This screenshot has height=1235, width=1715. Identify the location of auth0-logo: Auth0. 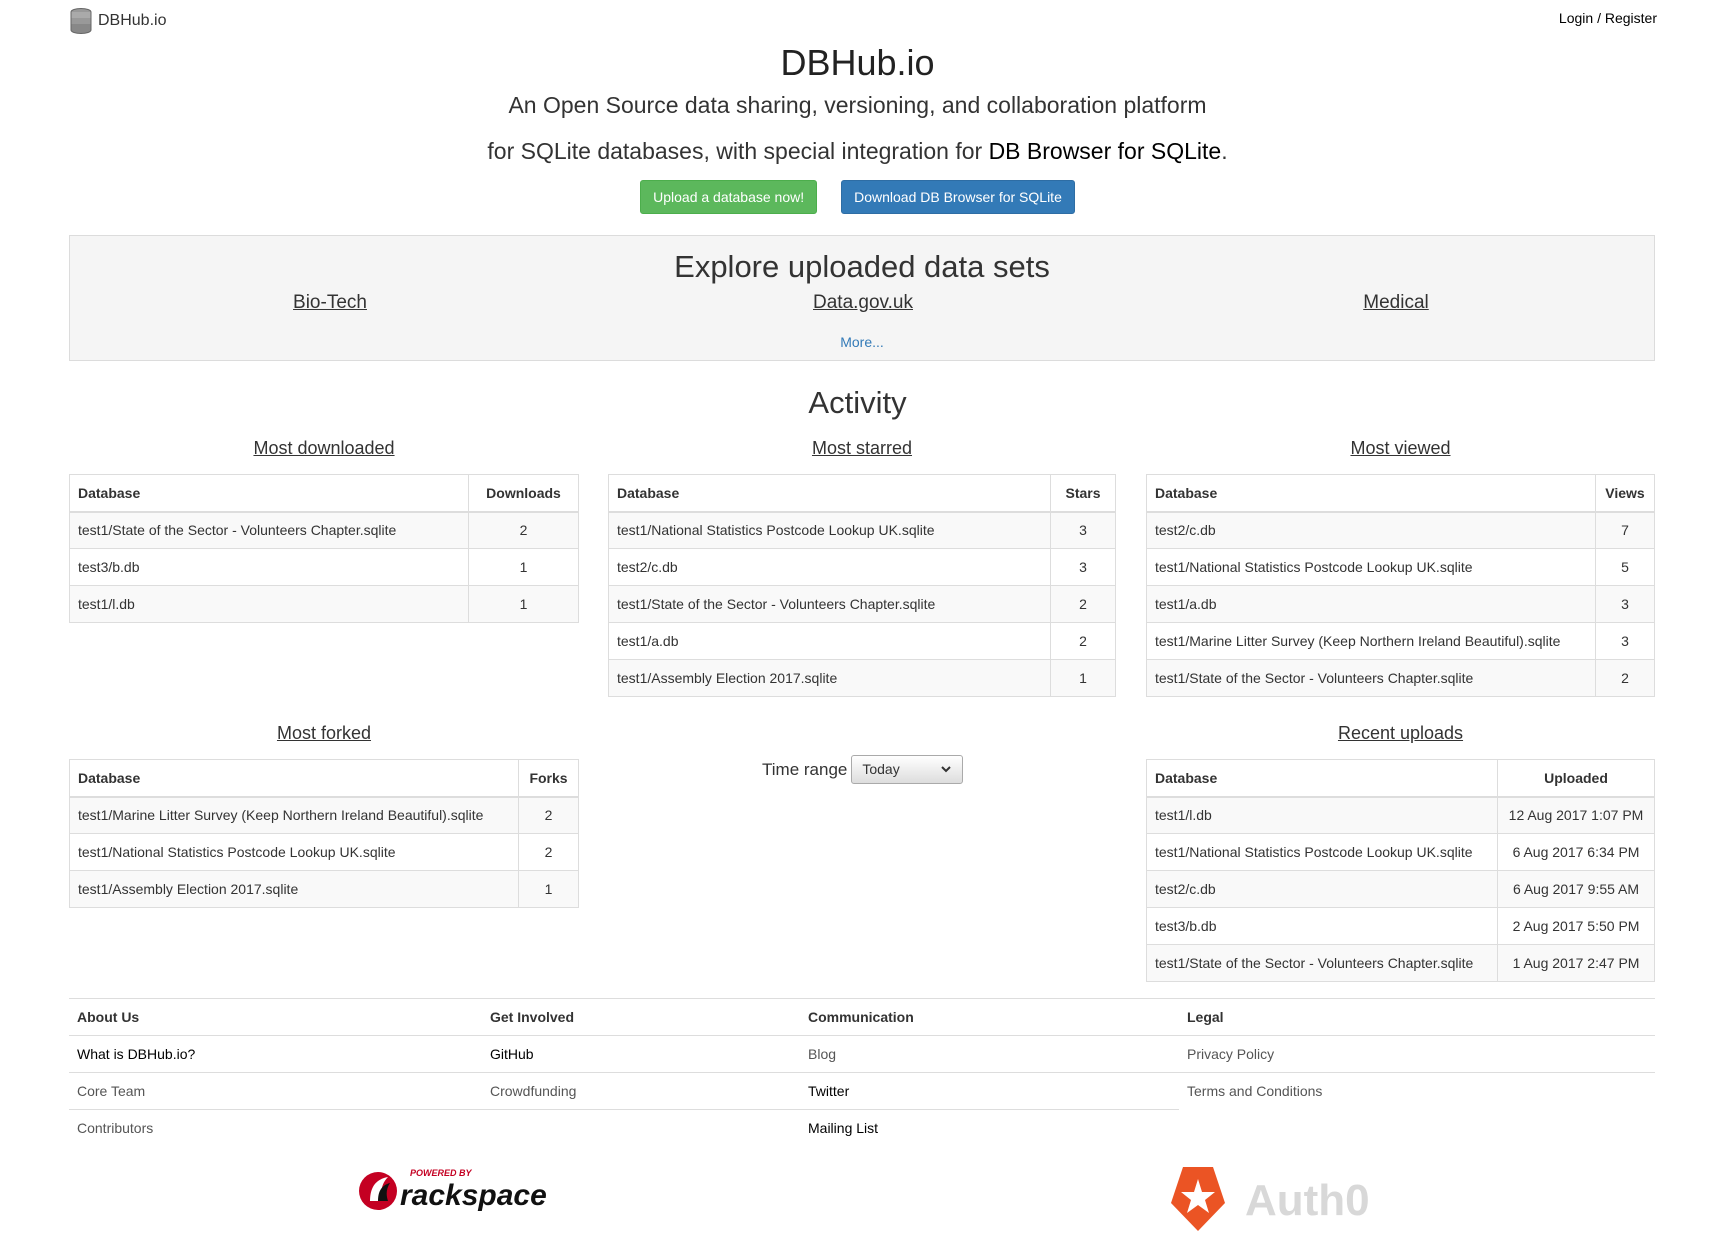
(1270, 1200).